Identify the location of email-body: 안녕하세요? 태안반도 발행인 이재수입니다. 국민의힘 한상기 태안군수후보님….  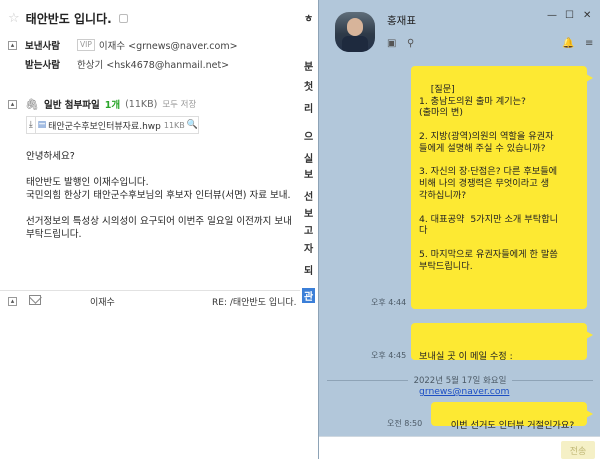
(169, 195).